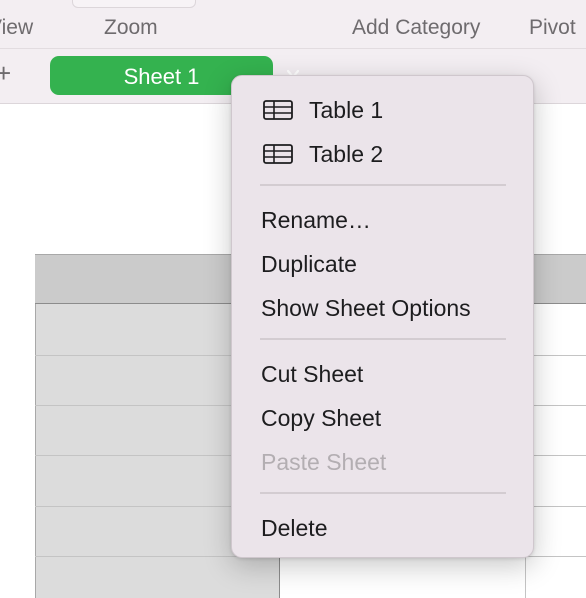 This screenshot has height=598, width=586. What do you see at coordinates (324, 462) in the screenshot?
I see `menu-item-paste-sheet: Paste Sheet` at bounding box center [324, 462].